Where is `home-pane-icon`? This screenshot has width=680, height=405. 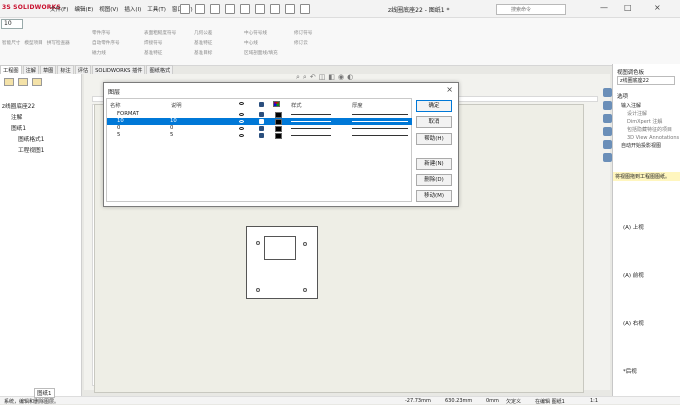 home-pane-icon is located at coordinates (607, 92).